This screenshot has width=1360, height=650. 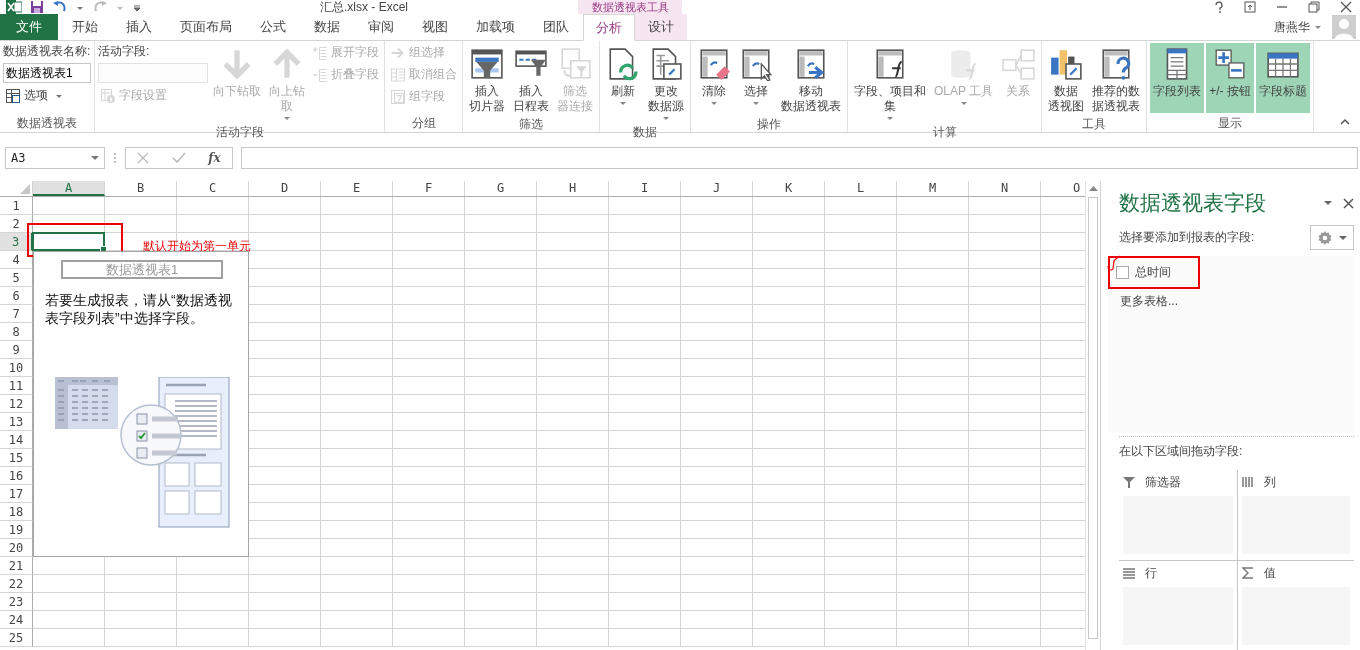 What do you see at coordinates (531, 124) in the screenshot?
I see `group-label: 筛选` at bounding box center [531, 124].